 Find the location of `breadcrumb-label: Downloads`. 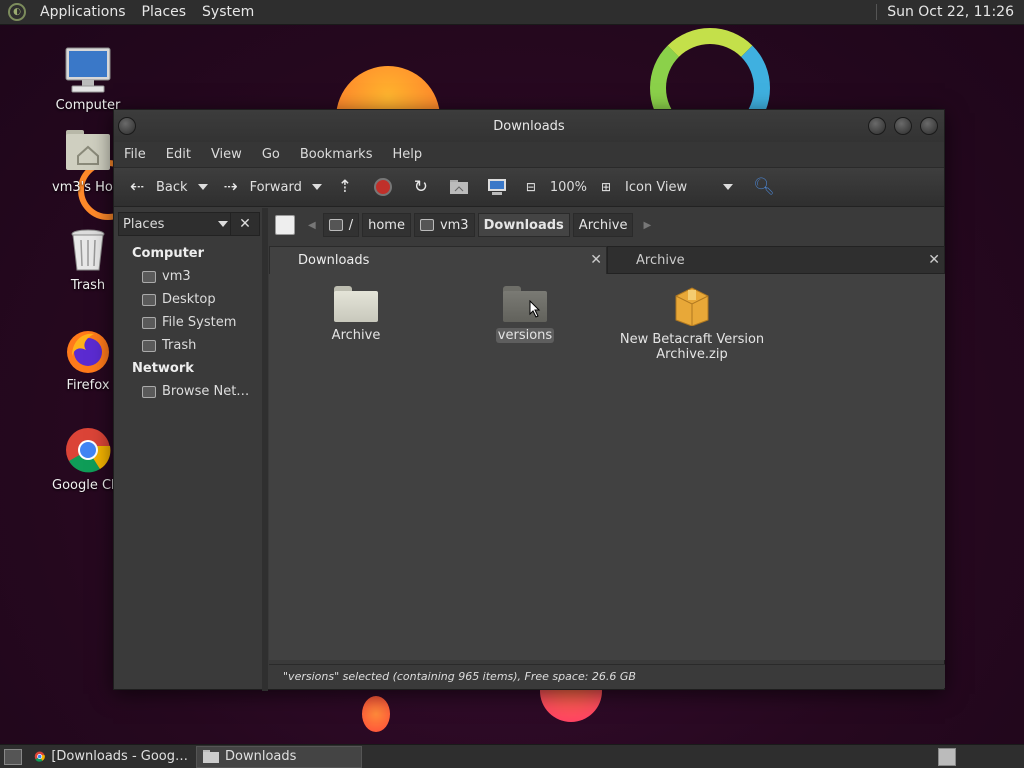

breadcrumb-label: Downloads is located at coordinates (523, 225).